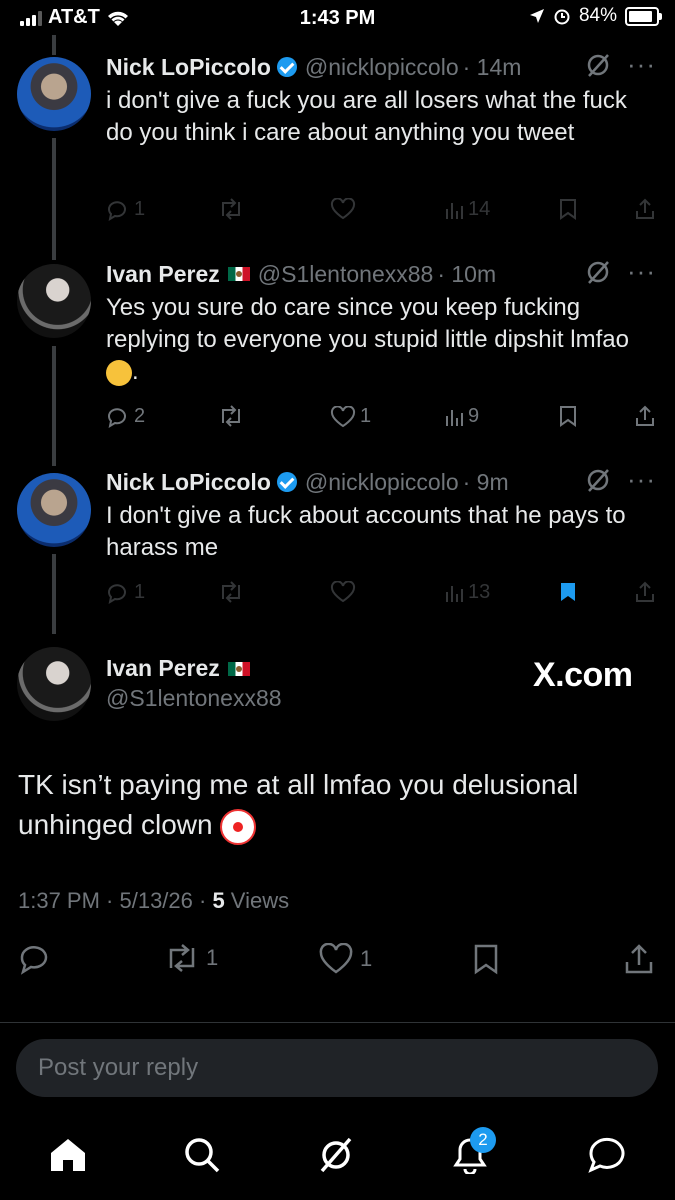  I want to click on views-count: 13, so click(479, 592).